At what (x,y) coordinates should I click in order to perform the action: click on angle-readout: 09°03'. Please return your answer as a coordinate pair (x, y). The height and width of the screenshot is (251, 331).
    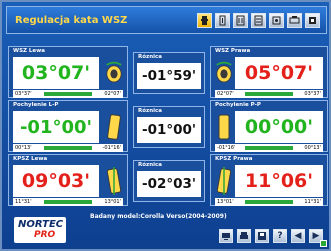
    Looking at the image, I should click on (56, 181).